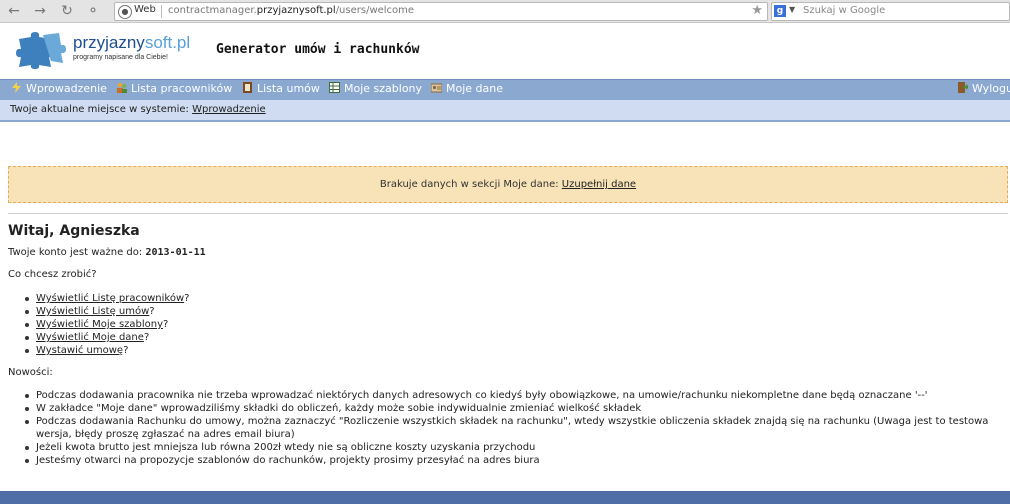  Describe the element at coordinates (122, 87) in the screenshot. I see `users-icon` at that location.